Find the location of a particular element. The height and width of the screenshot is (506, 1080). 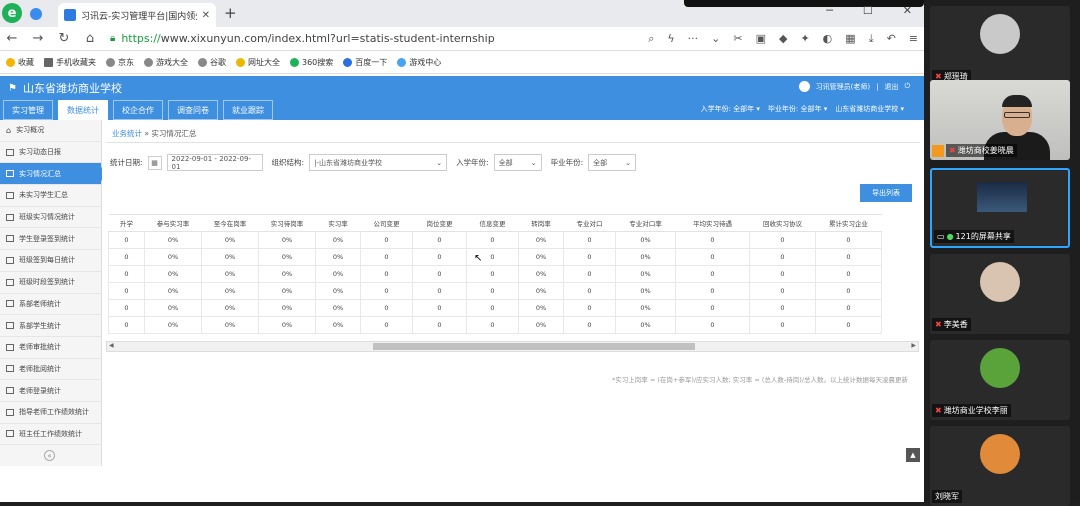

sidebar-item-overview: ⌂ 实习概况 is located at coordinates (50, 131).